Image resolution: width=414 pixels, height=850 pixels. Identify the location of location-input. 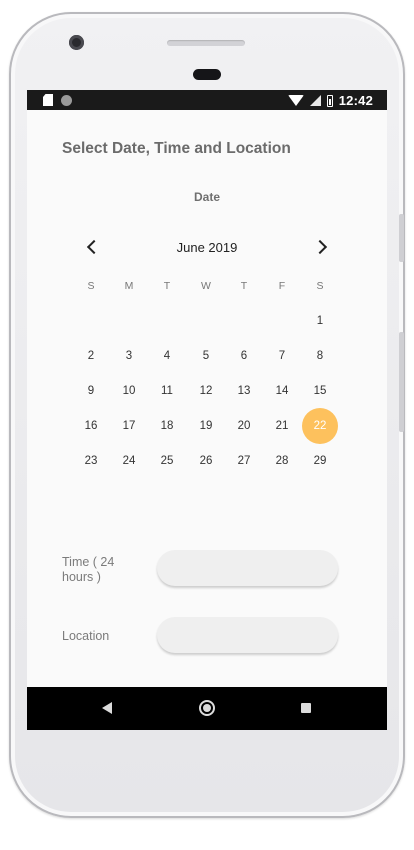
(247, 635).